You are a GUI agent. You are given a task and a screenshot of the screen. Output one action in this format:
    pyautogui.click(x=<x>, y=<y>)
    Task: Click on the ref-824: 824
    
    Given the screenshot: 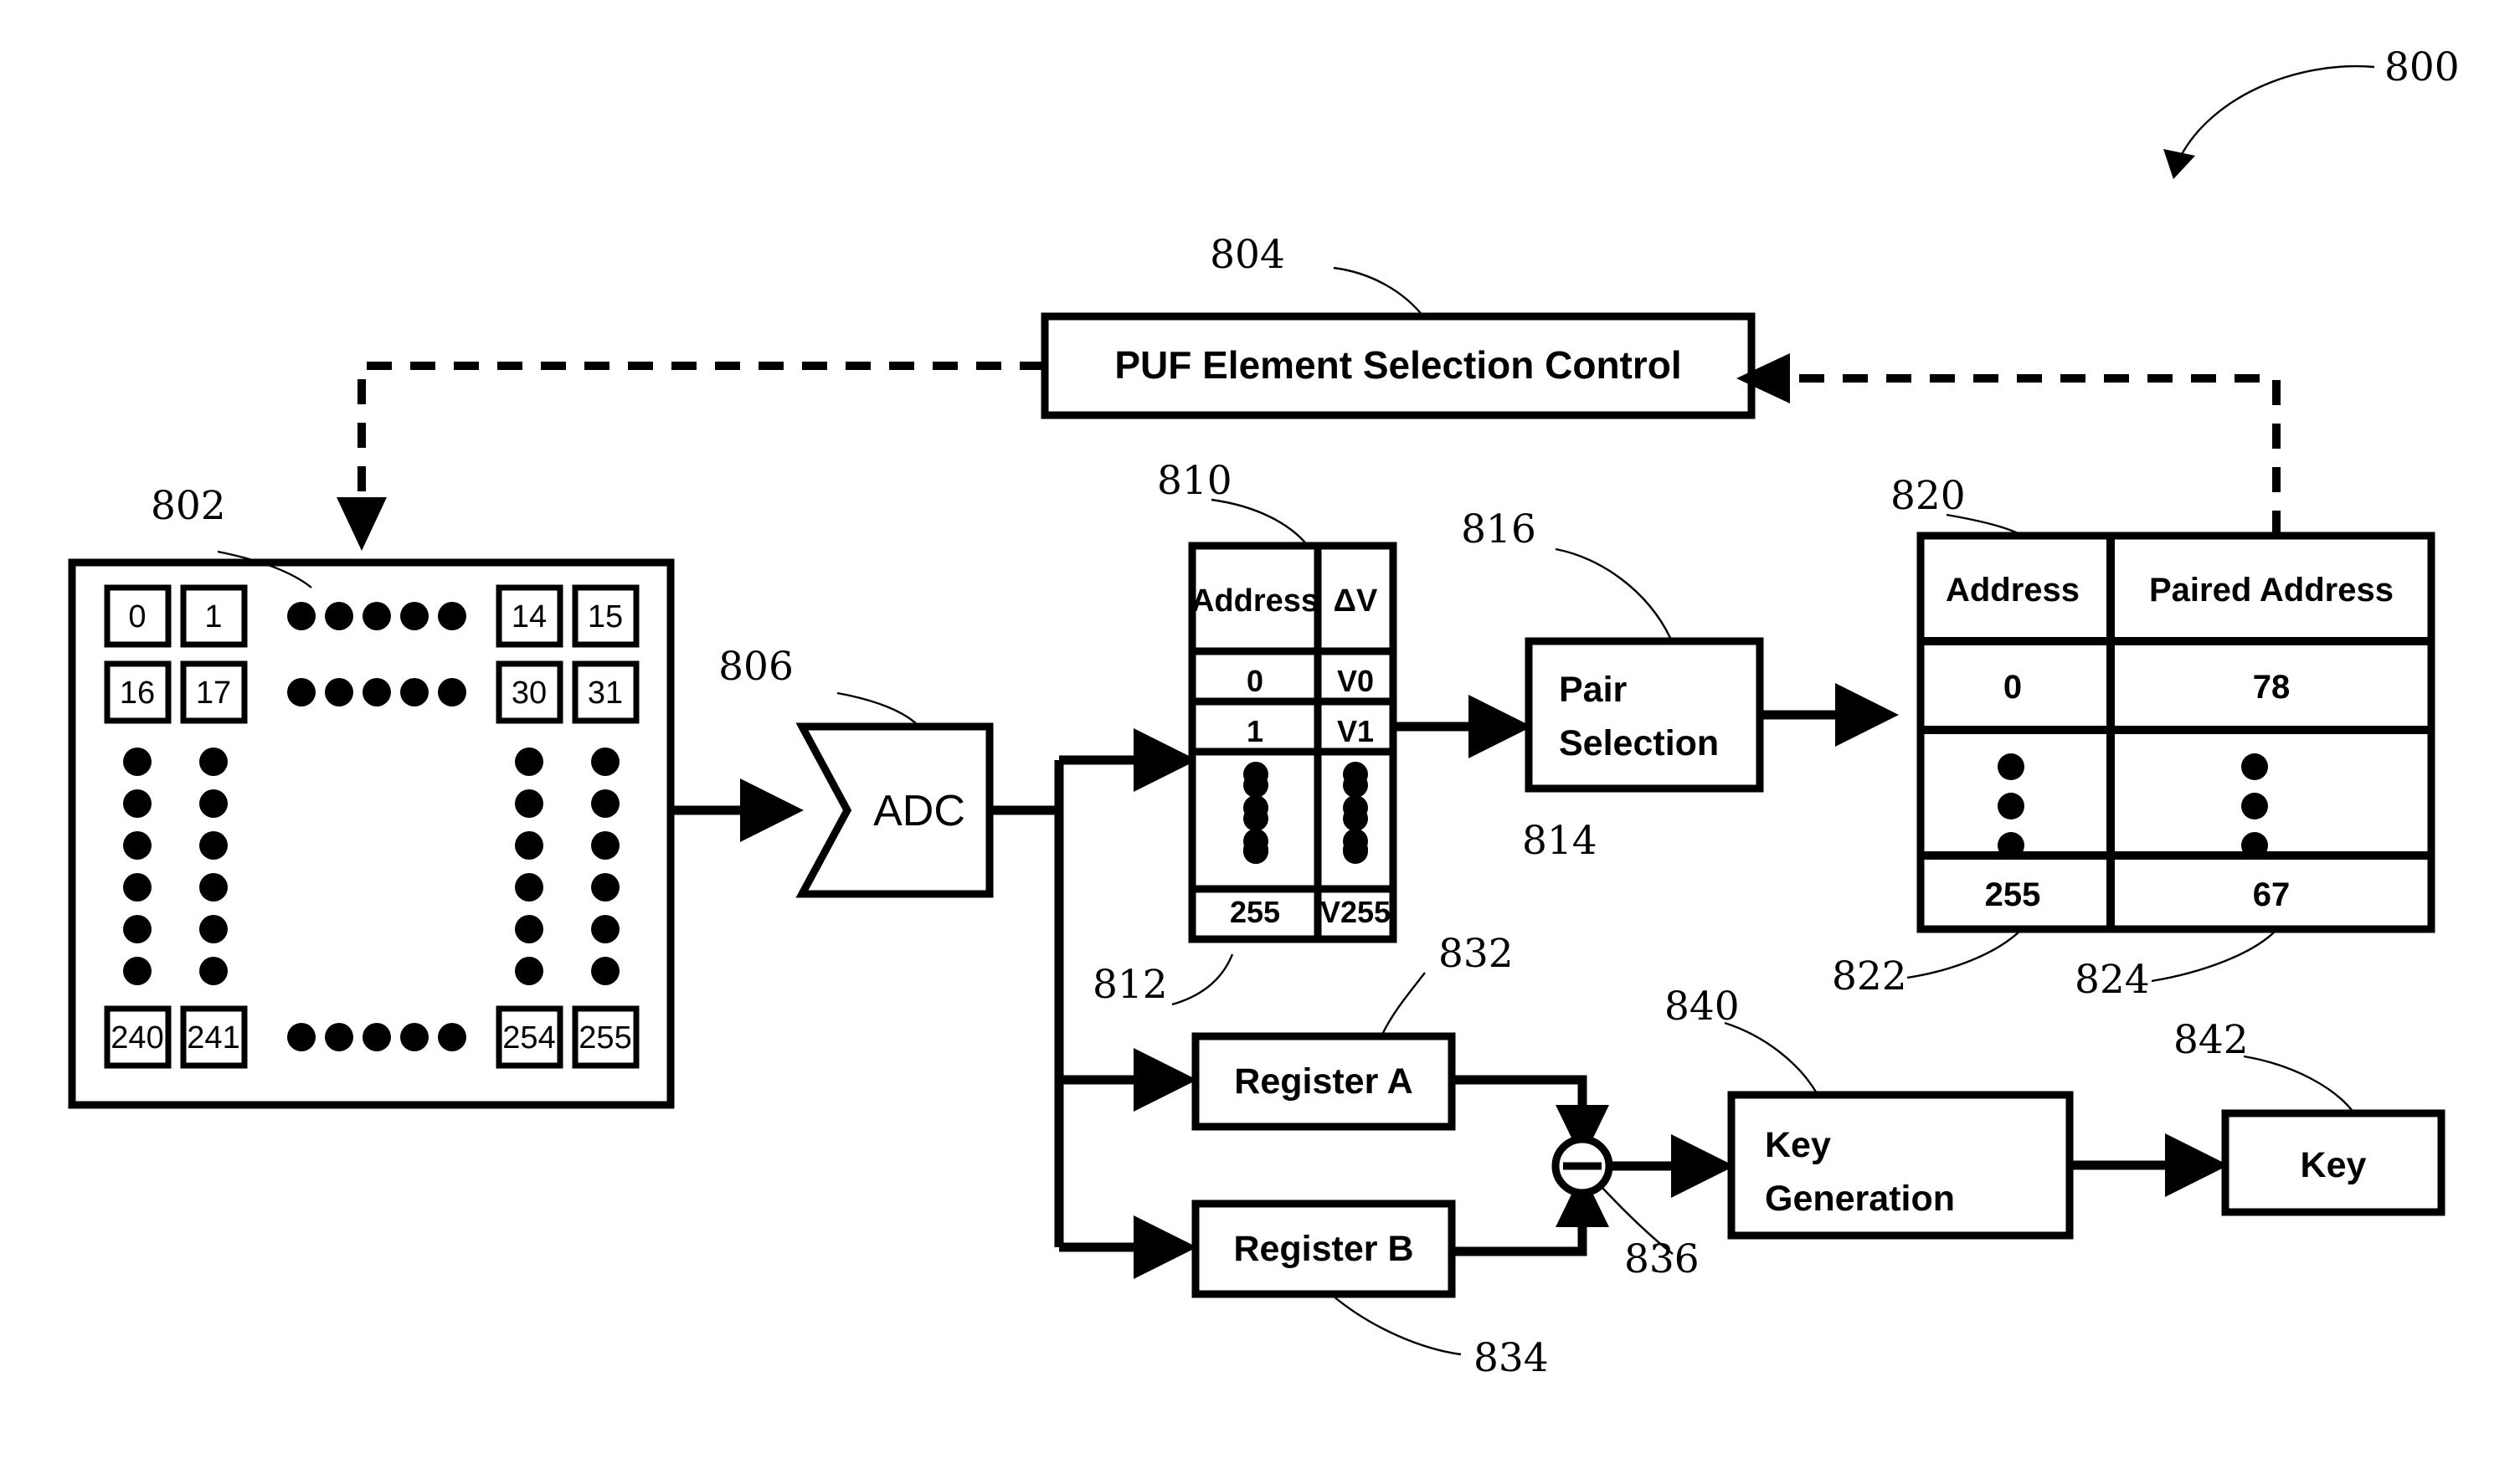 What is the action you would take?
    pyautogui.click(x=2112, y=980)
    